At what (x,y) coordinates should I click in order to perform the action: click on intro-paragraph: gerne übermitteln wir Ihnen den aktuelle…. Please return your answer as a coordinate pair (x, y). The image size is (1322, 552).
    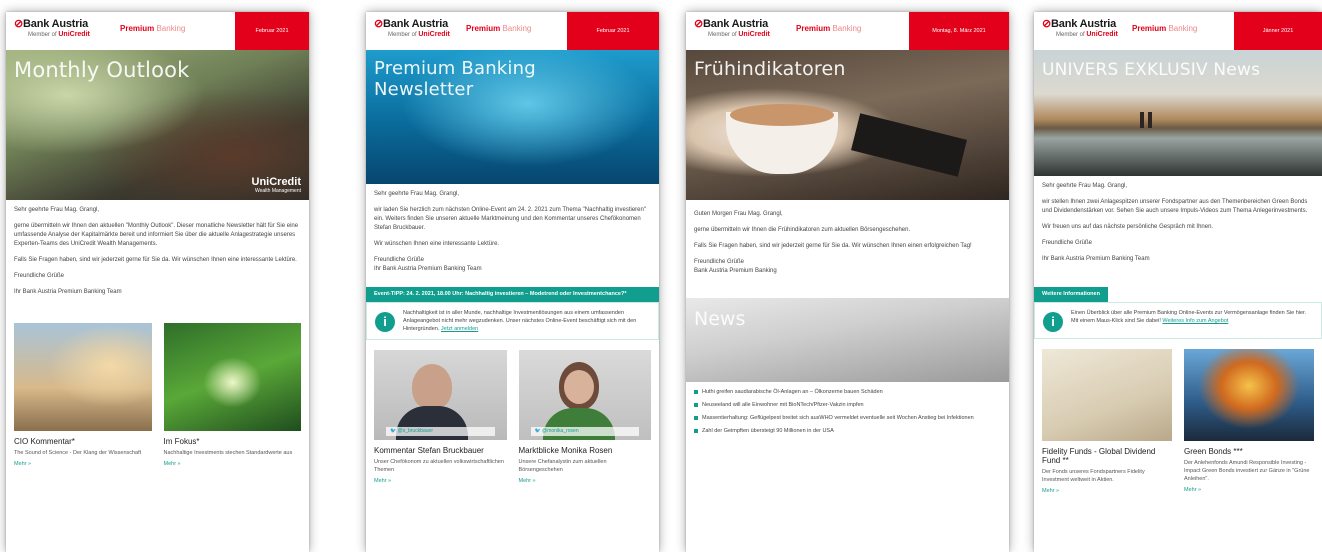
    Looking at the image, I should click on (156, 235).